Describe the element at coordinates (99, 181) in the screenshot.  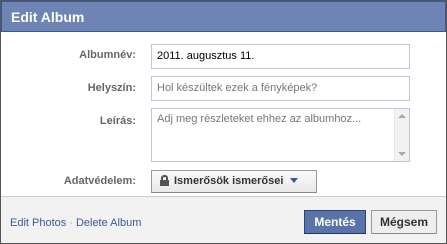
I see `privacy-label: Adatvédelem:` at that location.